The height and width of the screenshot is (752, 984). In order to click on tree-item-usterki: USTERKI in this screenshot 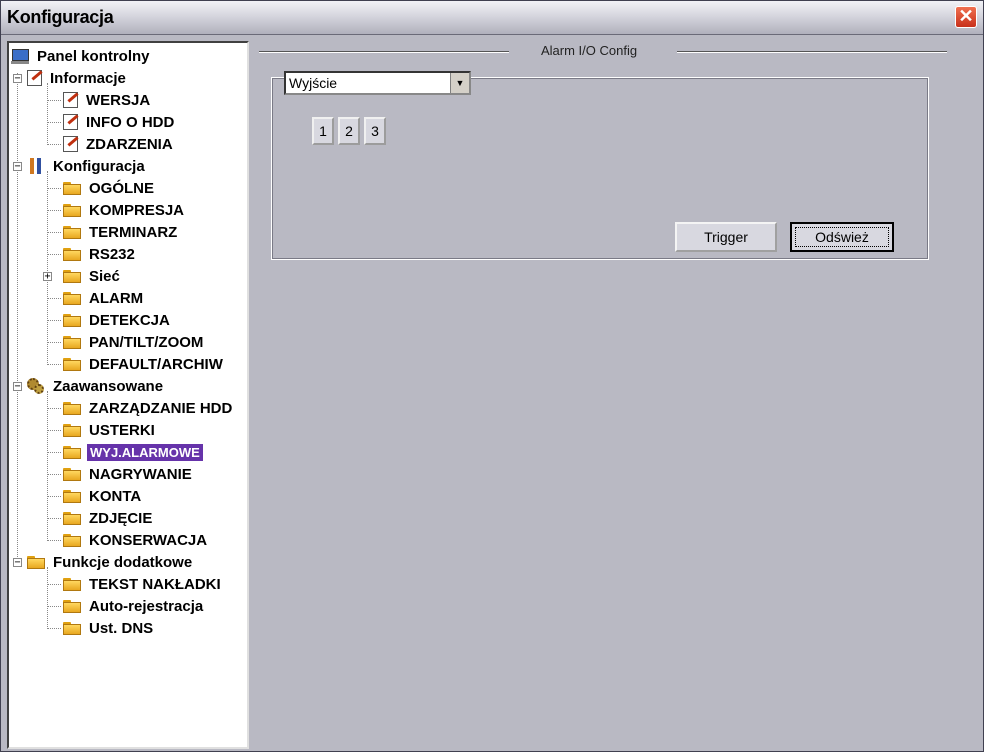, I will do `click(110, 430)`.